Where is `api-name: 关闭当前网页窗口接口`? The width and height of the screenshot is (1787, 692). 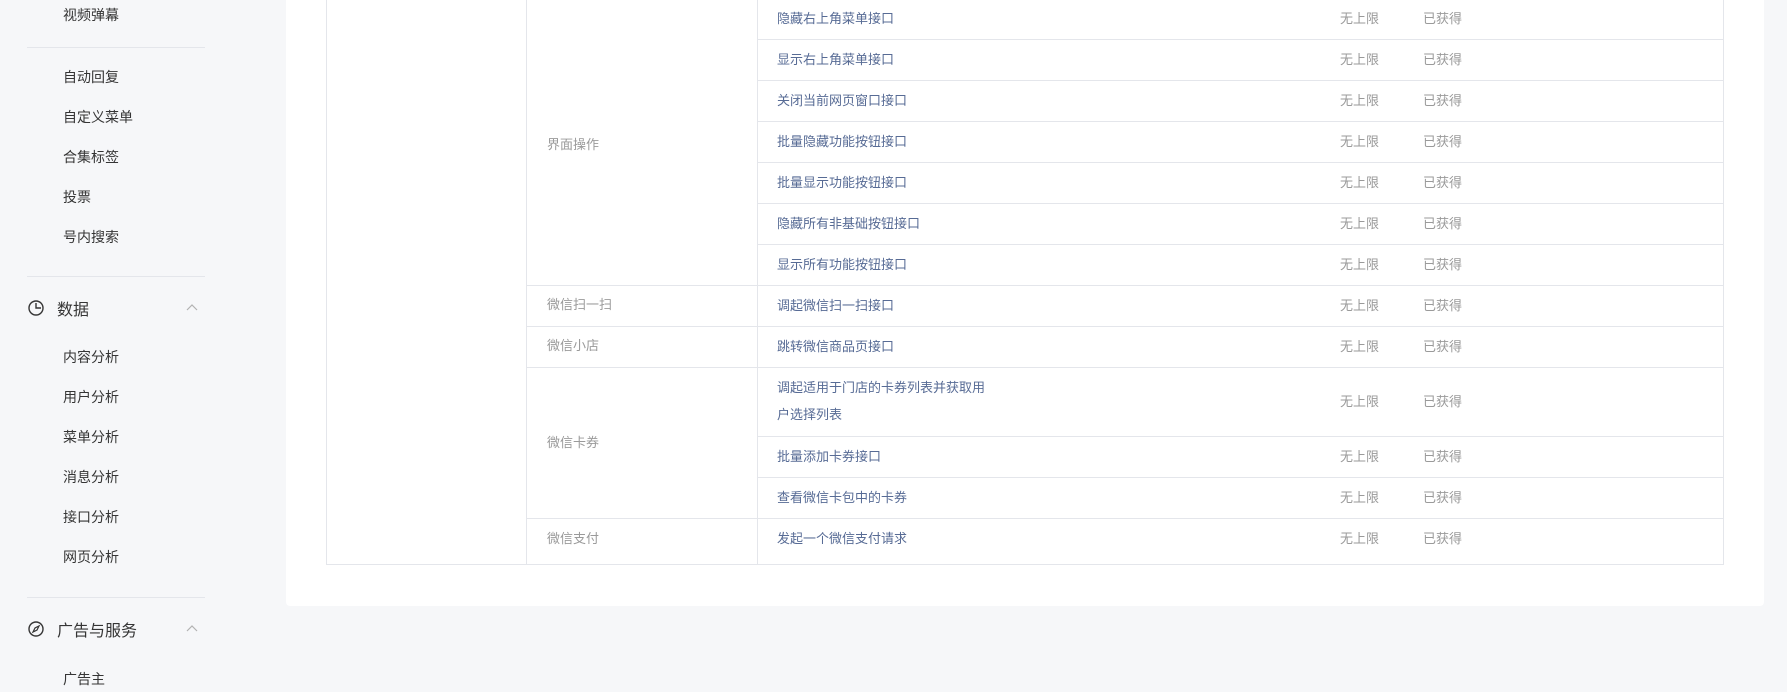
api-name: 关闭当前网页窗口接口 is located at coordinates (842, 101).